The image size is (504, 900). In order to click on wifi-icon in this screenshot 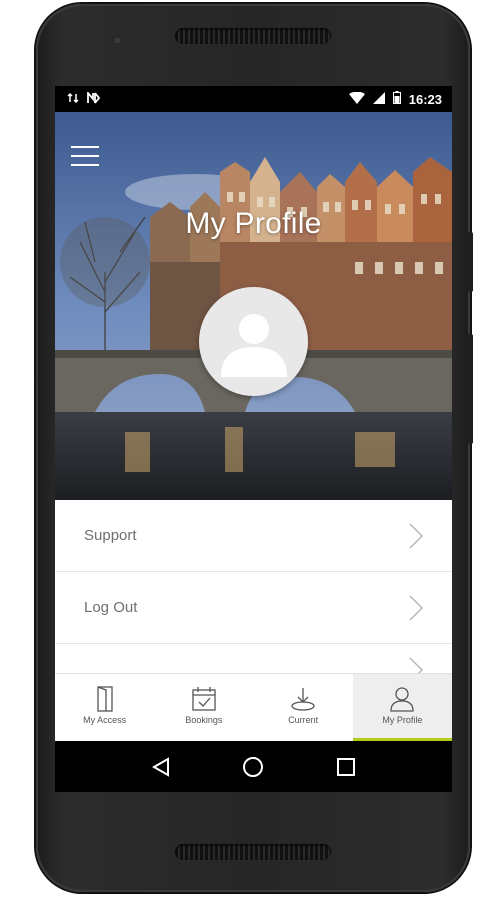, I will do `click(356, 99)`.